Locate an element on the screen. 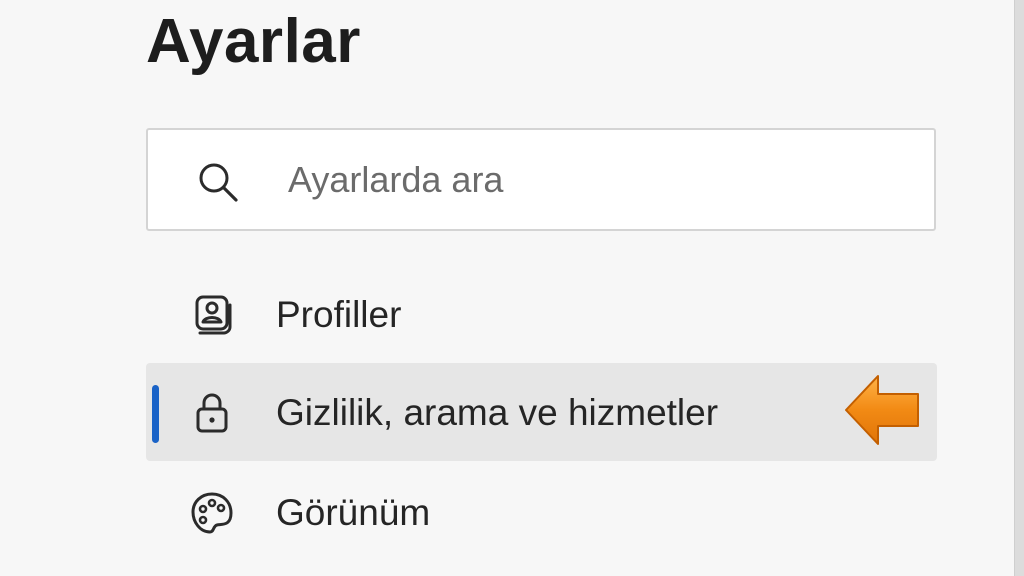  sidebar-item-label: Profiller is located at coordinates (339, 314).